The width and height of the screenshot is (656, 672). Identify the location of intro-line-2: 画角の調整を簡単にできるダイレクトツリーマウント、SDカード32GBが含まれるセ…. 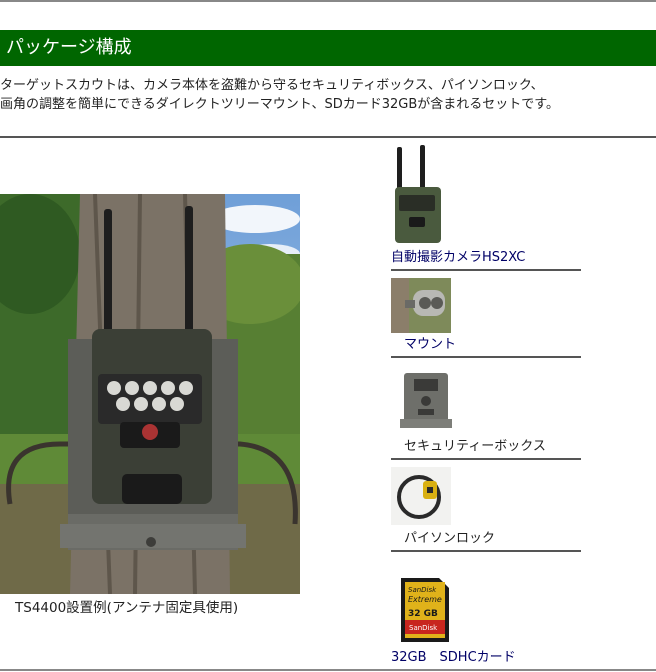
(279, 104).